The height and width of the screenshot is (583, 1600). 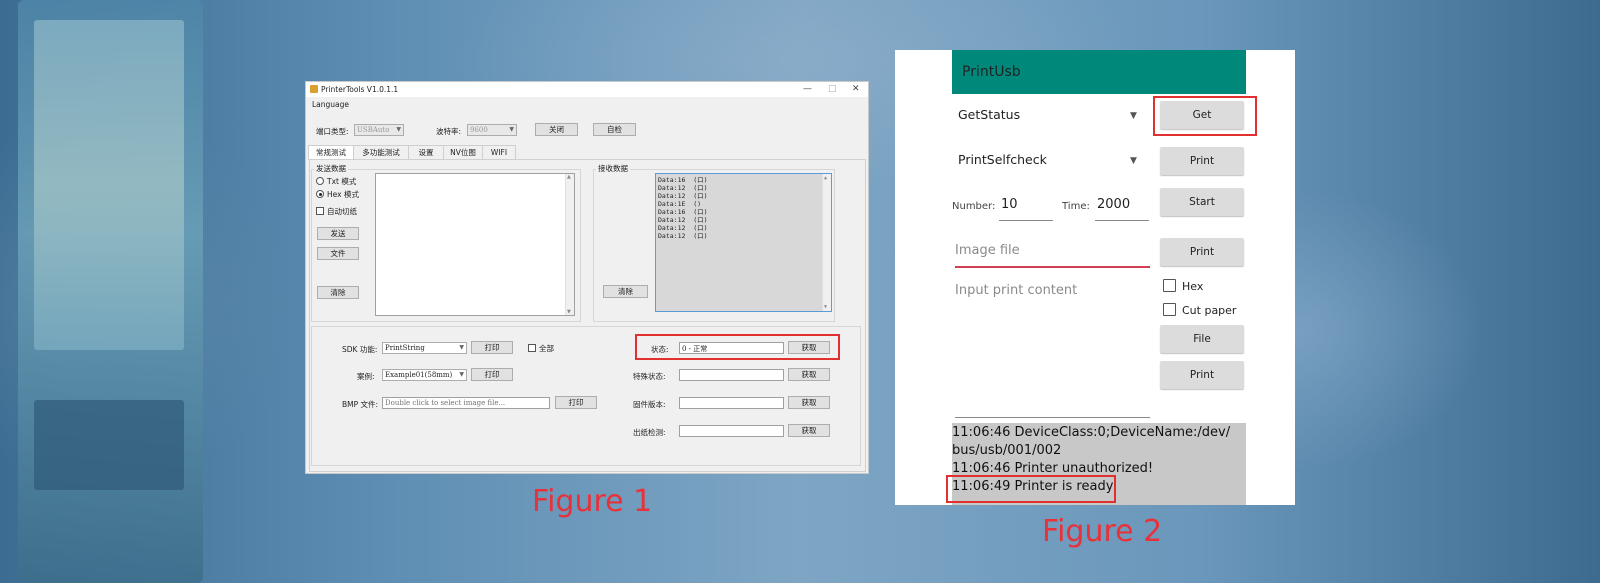 What do you see at coordinates (1009, 204) in the screenshot?
I see `number-input: 10` at bounding box center [1009, 204].